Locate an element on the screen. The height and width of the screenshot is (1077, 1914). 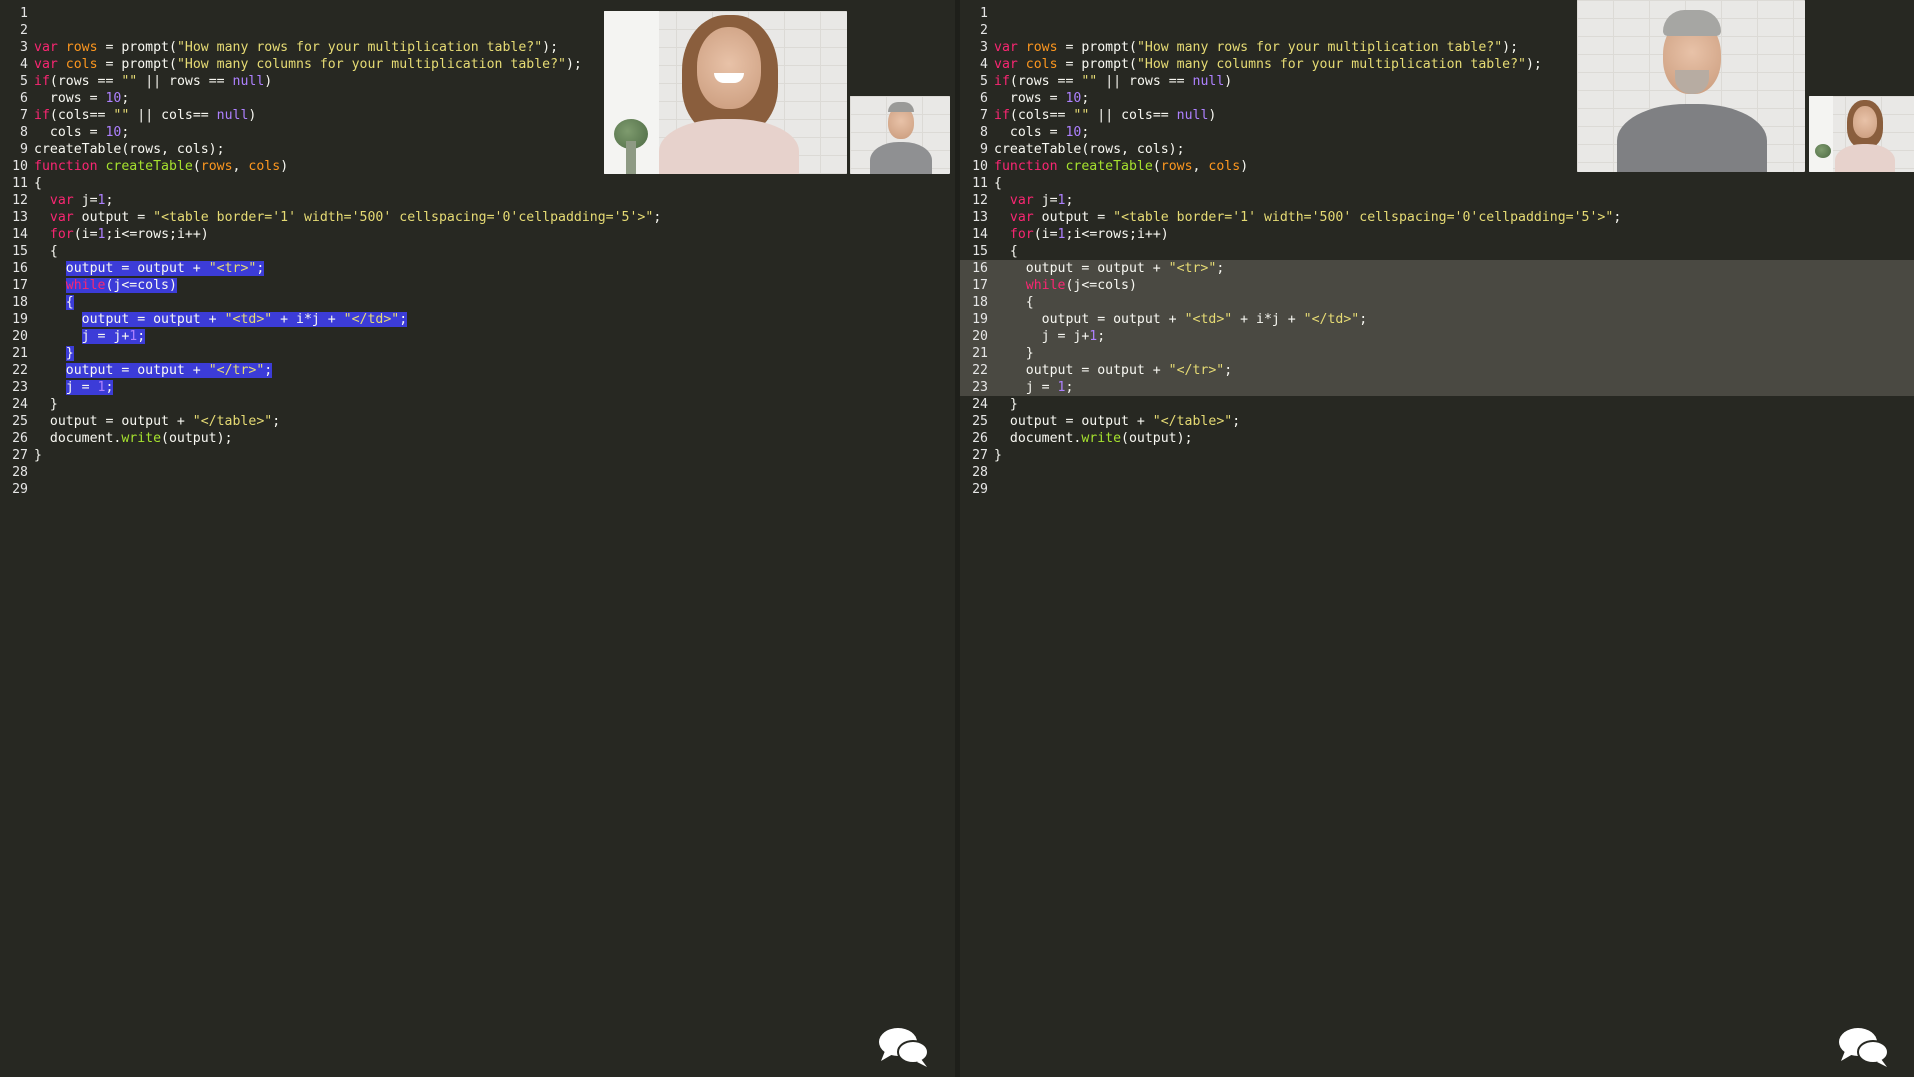
line-number: 21 is located at coordinates (20, 353).